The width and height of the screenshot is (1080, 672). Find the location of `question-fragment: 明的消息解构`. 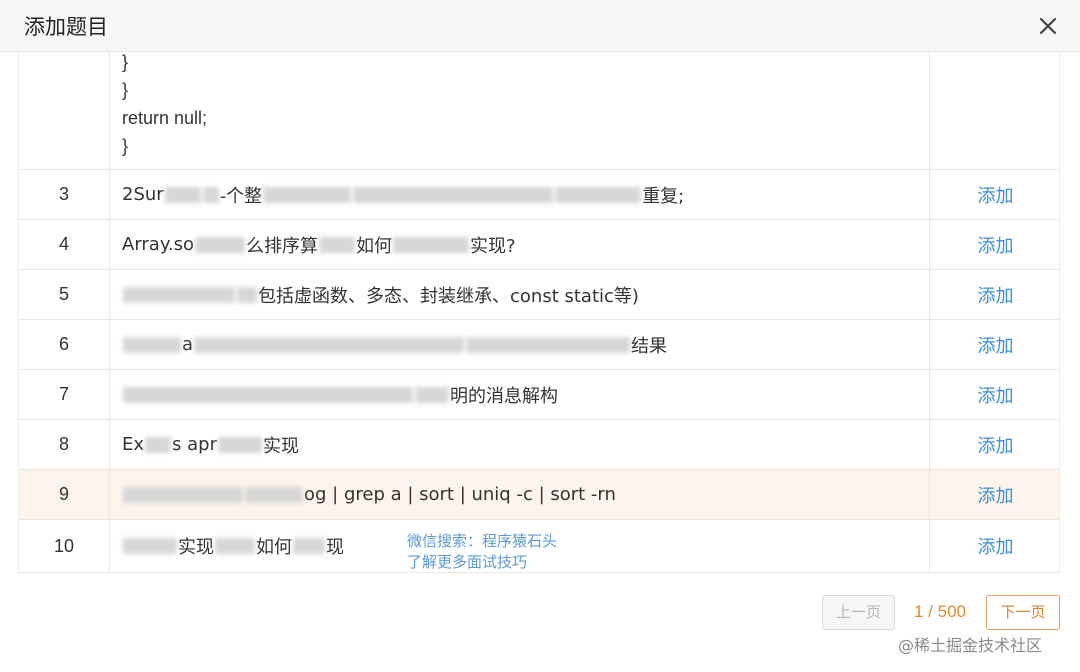

question-fragment: 明的消息解构 is located at coordinates (504, 396).